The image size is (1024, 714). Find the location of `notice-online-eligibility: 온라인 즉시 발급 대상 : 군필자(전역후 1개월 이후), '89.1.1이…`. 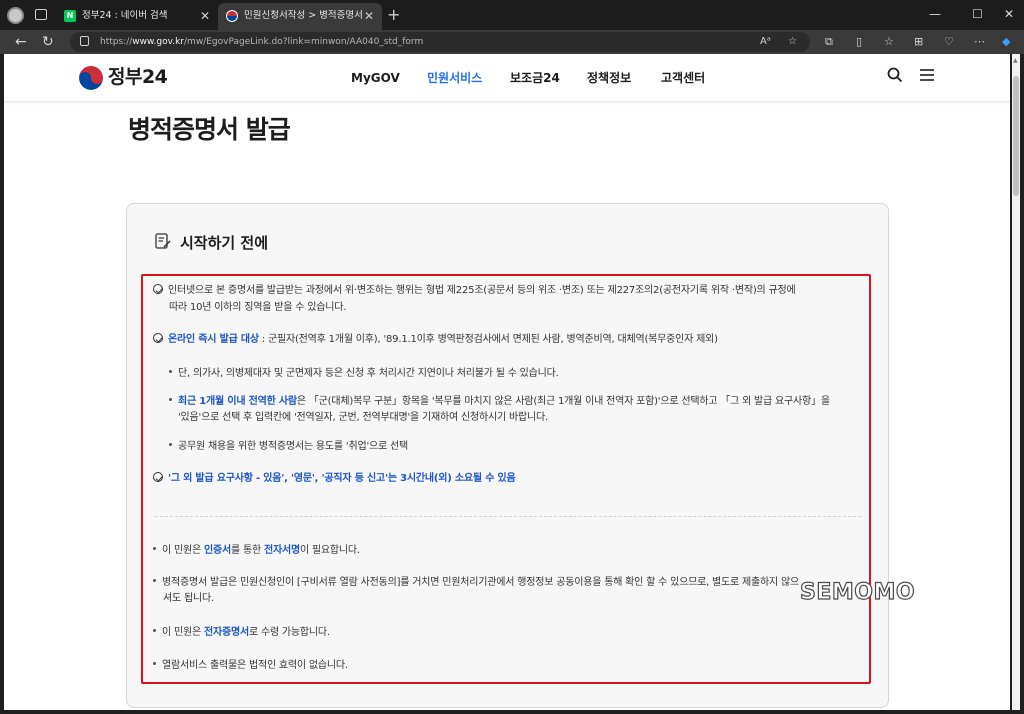

notice-online-eligibility: 온라인 즉시 발급 대상 : 군필자(전역후 1개월 이후), '89.1.1이… is located at coordinates (435, 339).